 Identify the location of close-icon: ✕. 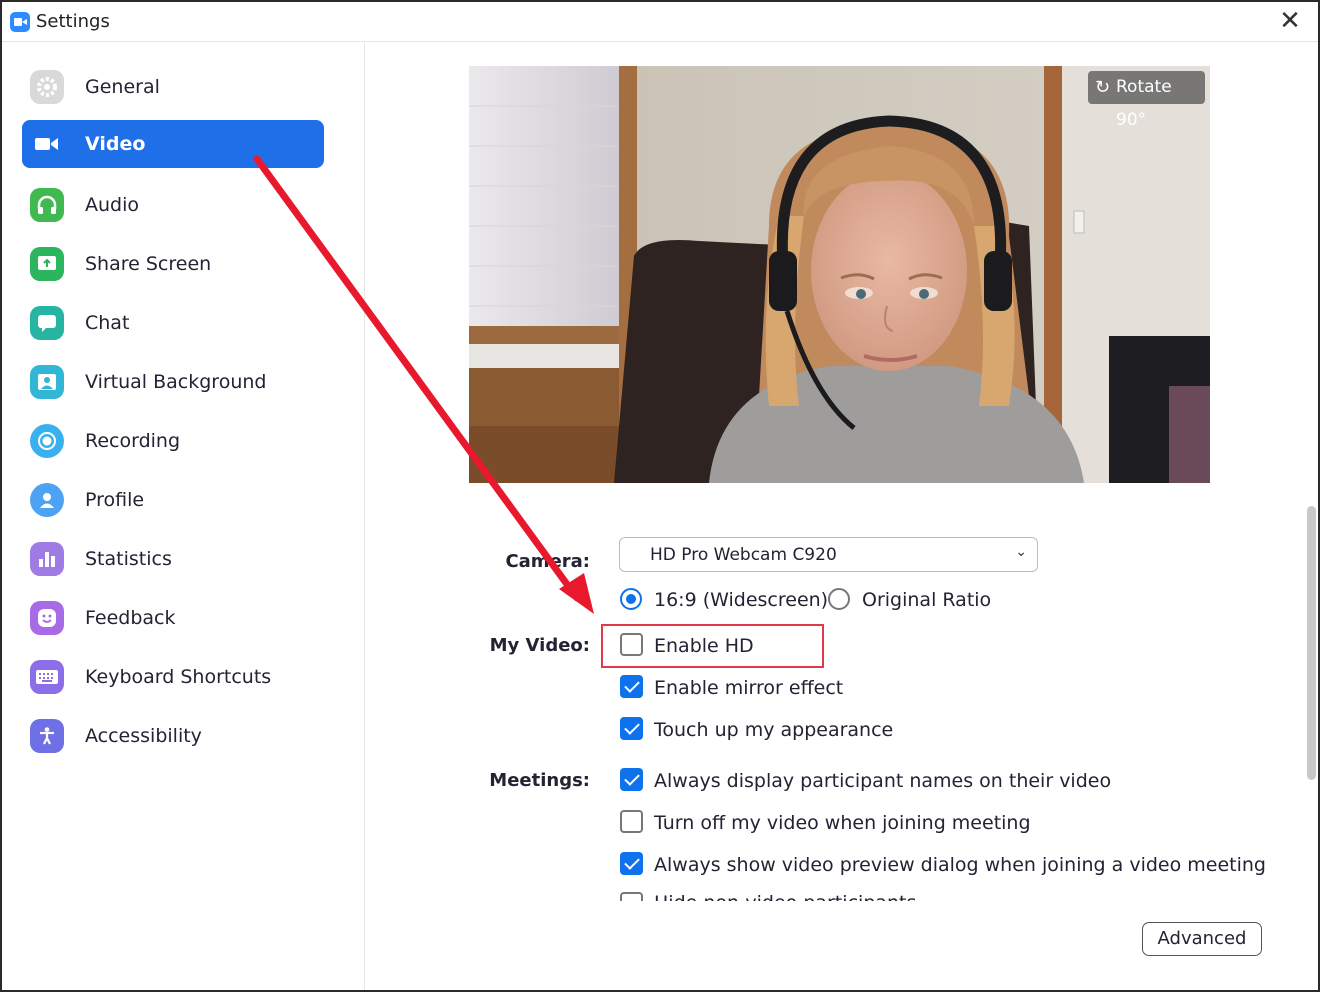
(1290, 22).